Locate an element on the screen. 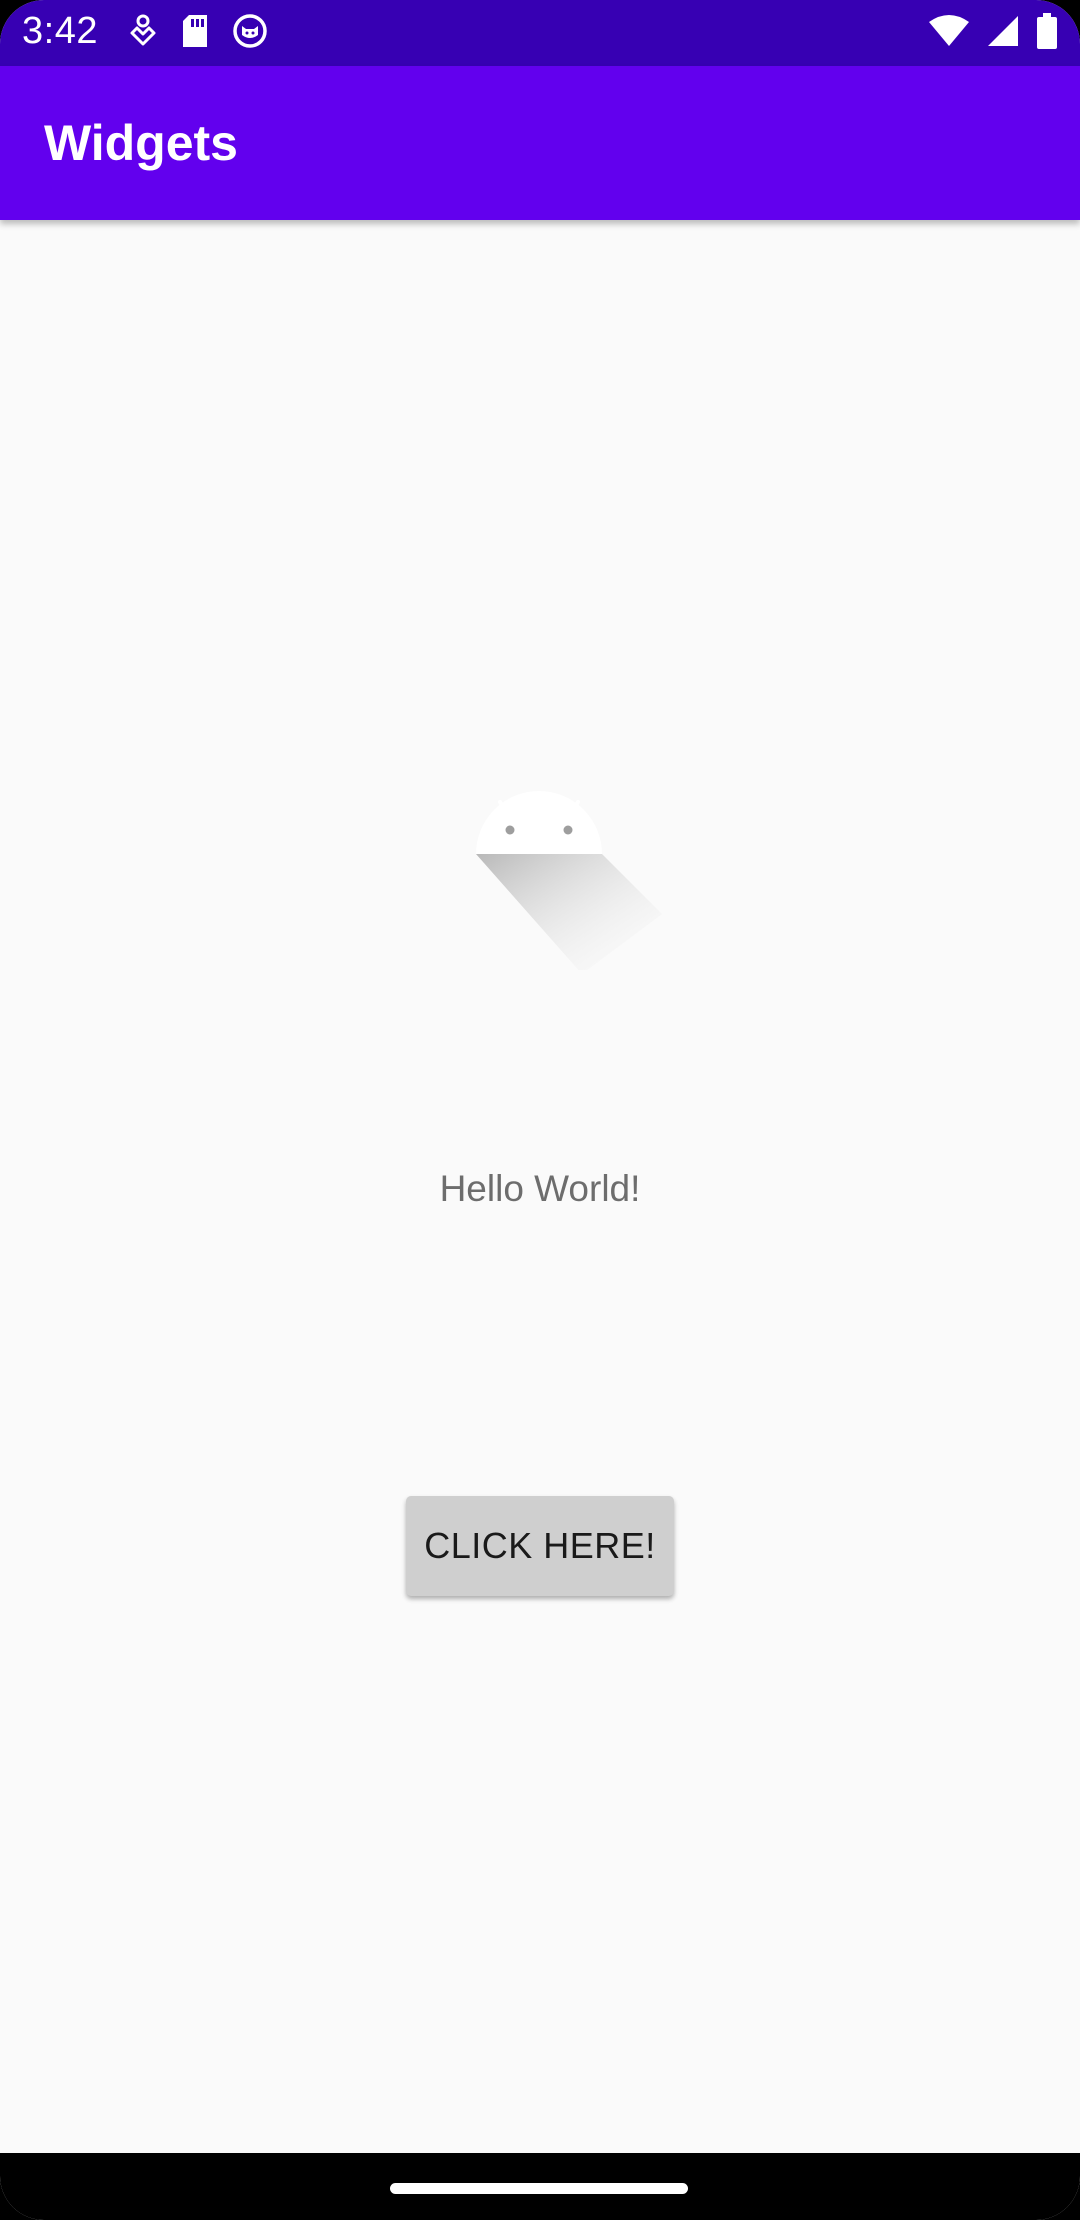 The height and width of the screenshot is (2220, 1080). battery-icon is located at coordinates (1047, 33).